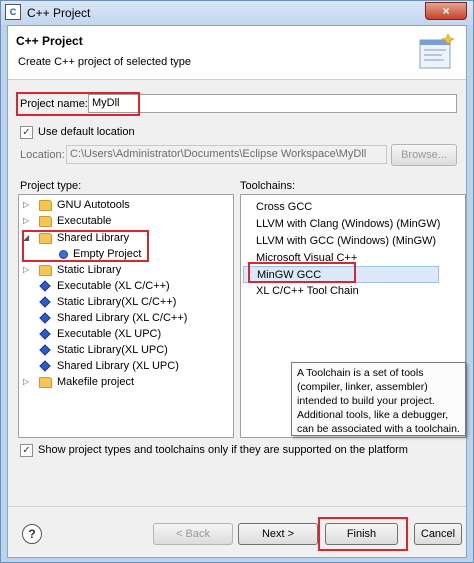 This screenshot has width=474, height=563. I want to click on toolchain-item-llvm-clang: LLVM with Clang (Windows) (MinGW), so click(341, 224).